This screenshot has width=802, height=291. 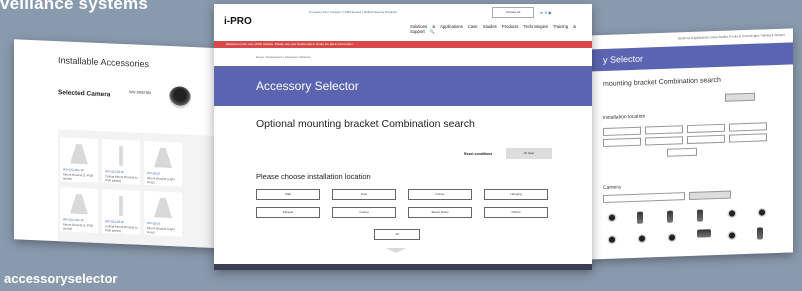 What do you see at coordinates (283, 57) in the screenshot?
I see `breadcrumb: Home / Accessories / Accessory Selector` at bounding box center [283, 57].